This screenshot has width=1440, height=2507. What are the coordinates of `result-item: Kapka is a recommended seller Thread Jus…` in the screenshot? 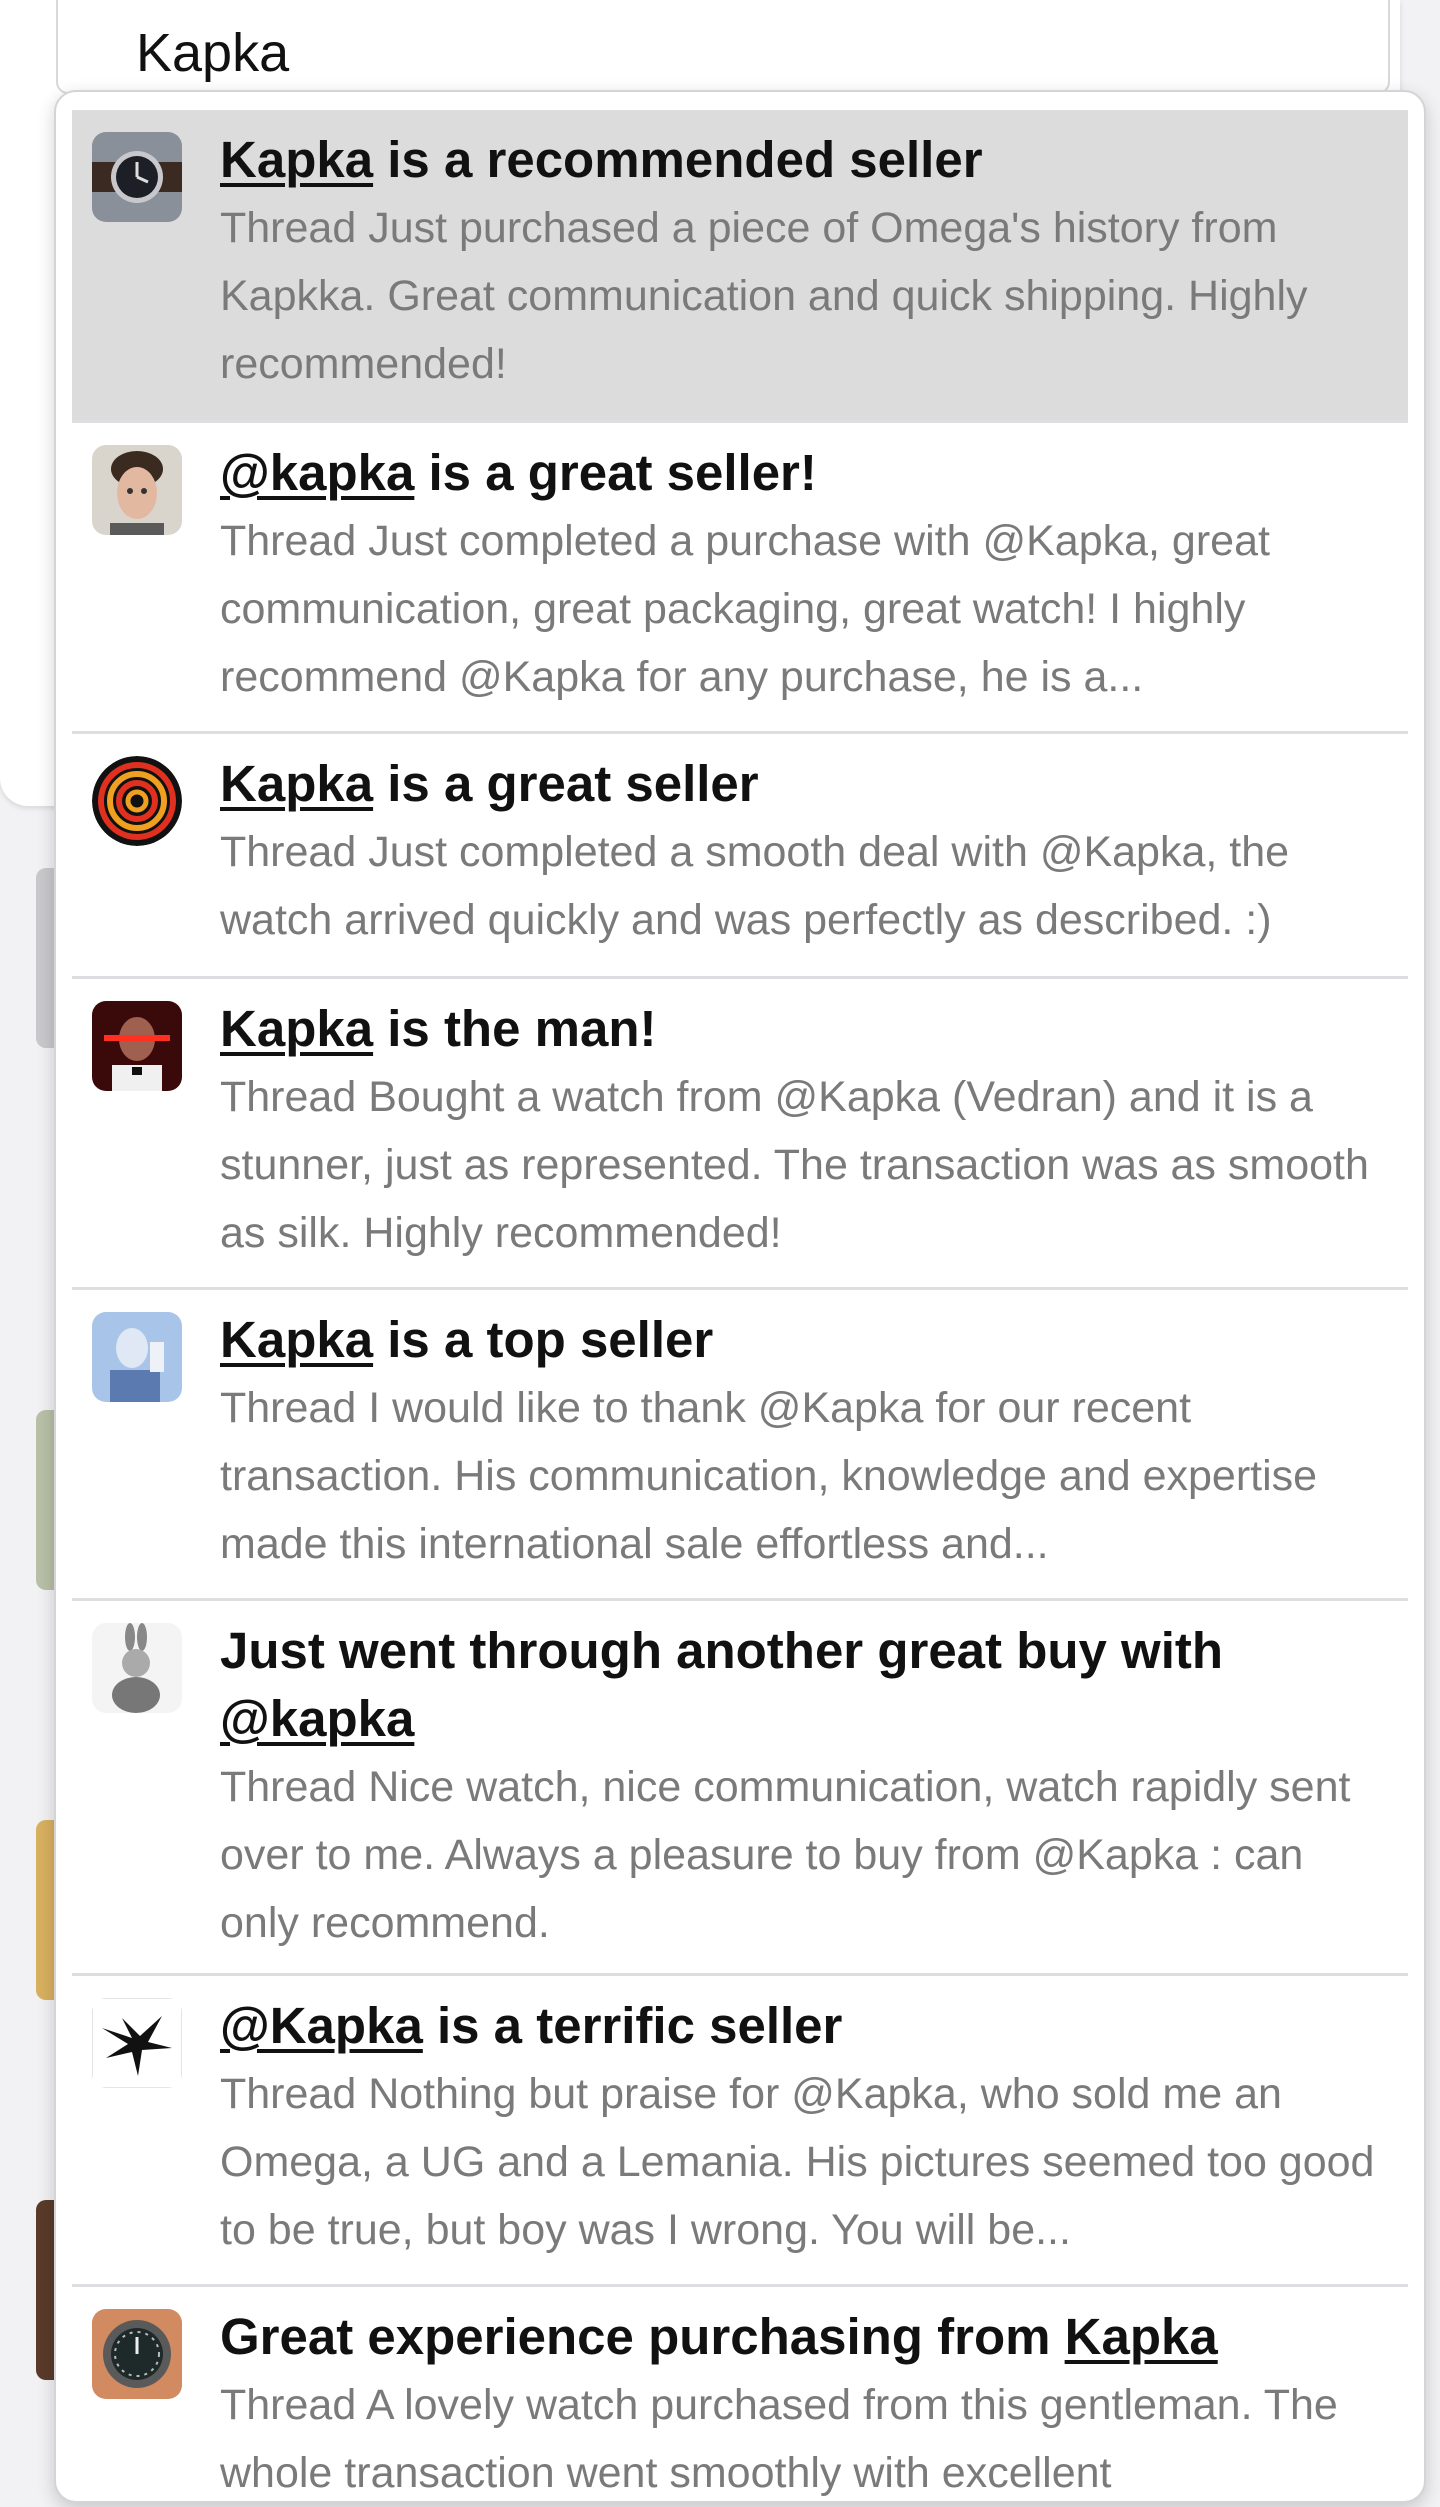 It's located at (740, 266).